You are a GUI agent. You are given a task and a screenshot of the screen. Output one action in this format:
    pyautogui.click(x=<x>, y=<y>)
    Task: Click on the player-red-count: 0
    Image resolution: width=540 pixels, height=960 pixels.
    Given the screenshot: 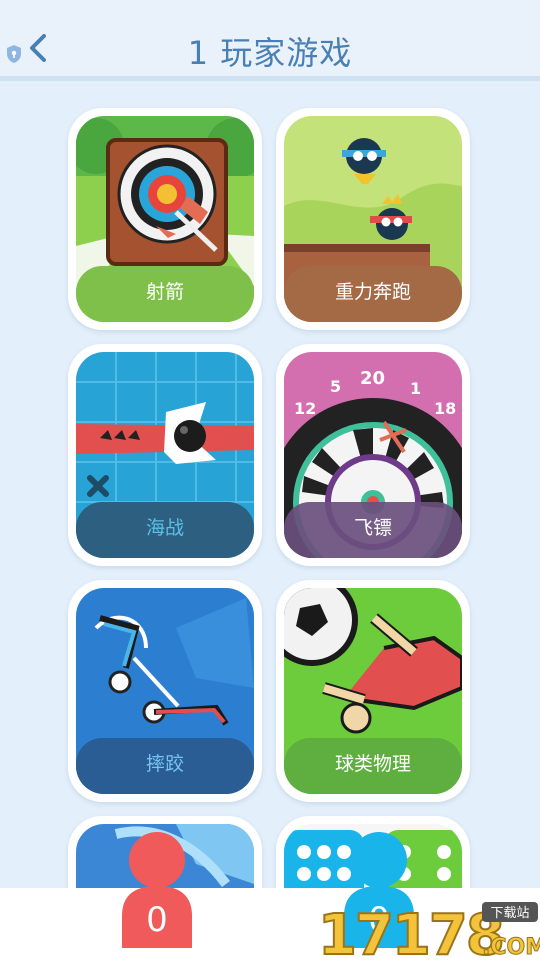 What is the action you would take?
    pyautogui.click(x=157, y=920)
    